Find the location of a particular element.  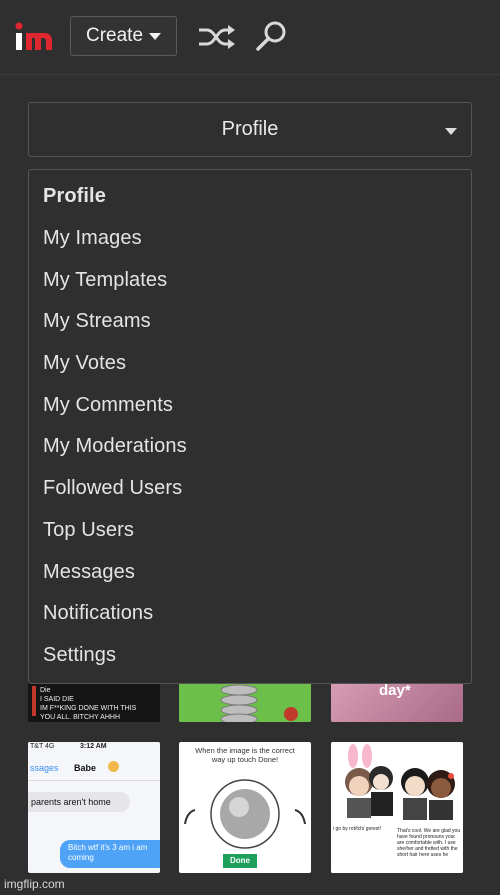

menu-item-top-users: Top Users is located at coordinates (250, 531).